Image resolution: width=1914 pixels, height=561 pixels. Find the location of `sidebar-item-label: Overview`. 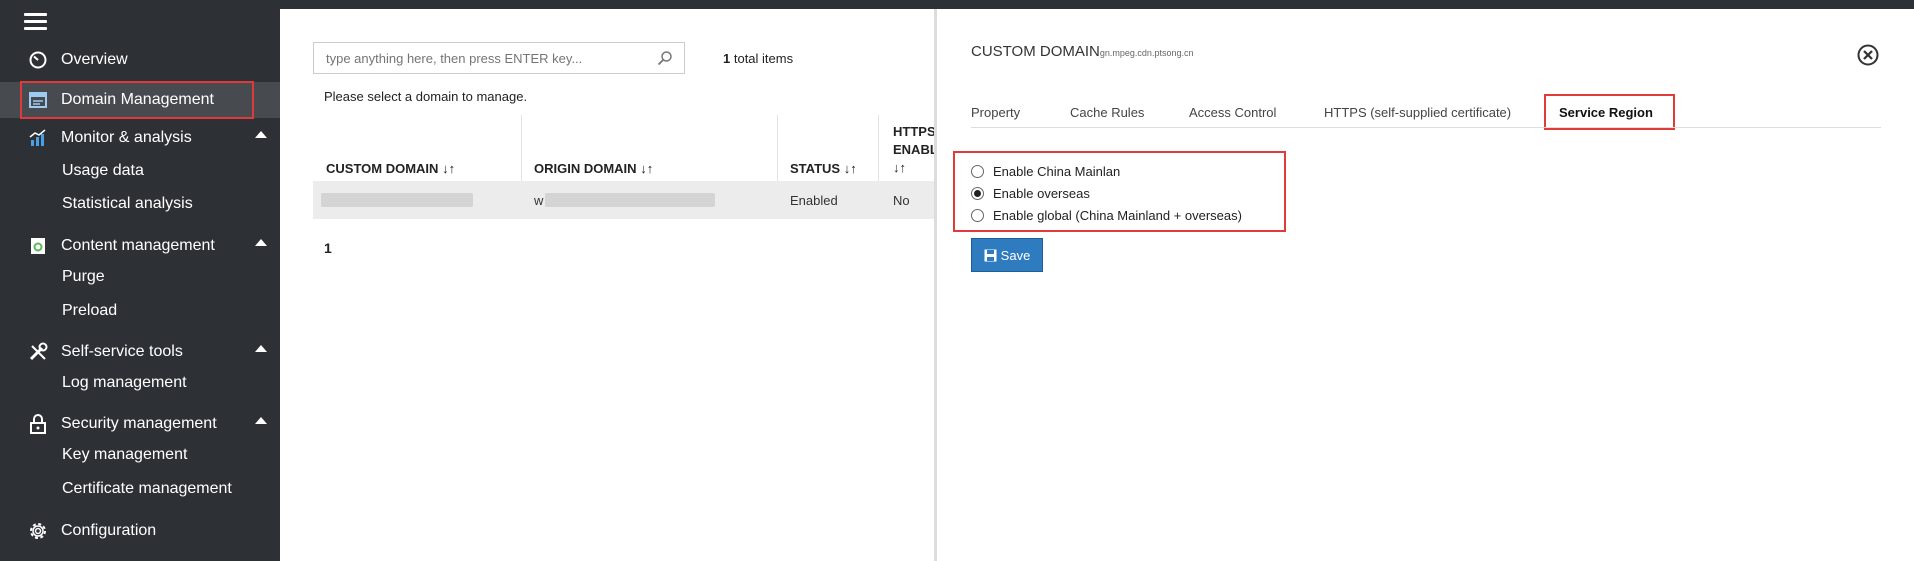

sidebar-item-label: Overview is located at coordinates (94, 59).